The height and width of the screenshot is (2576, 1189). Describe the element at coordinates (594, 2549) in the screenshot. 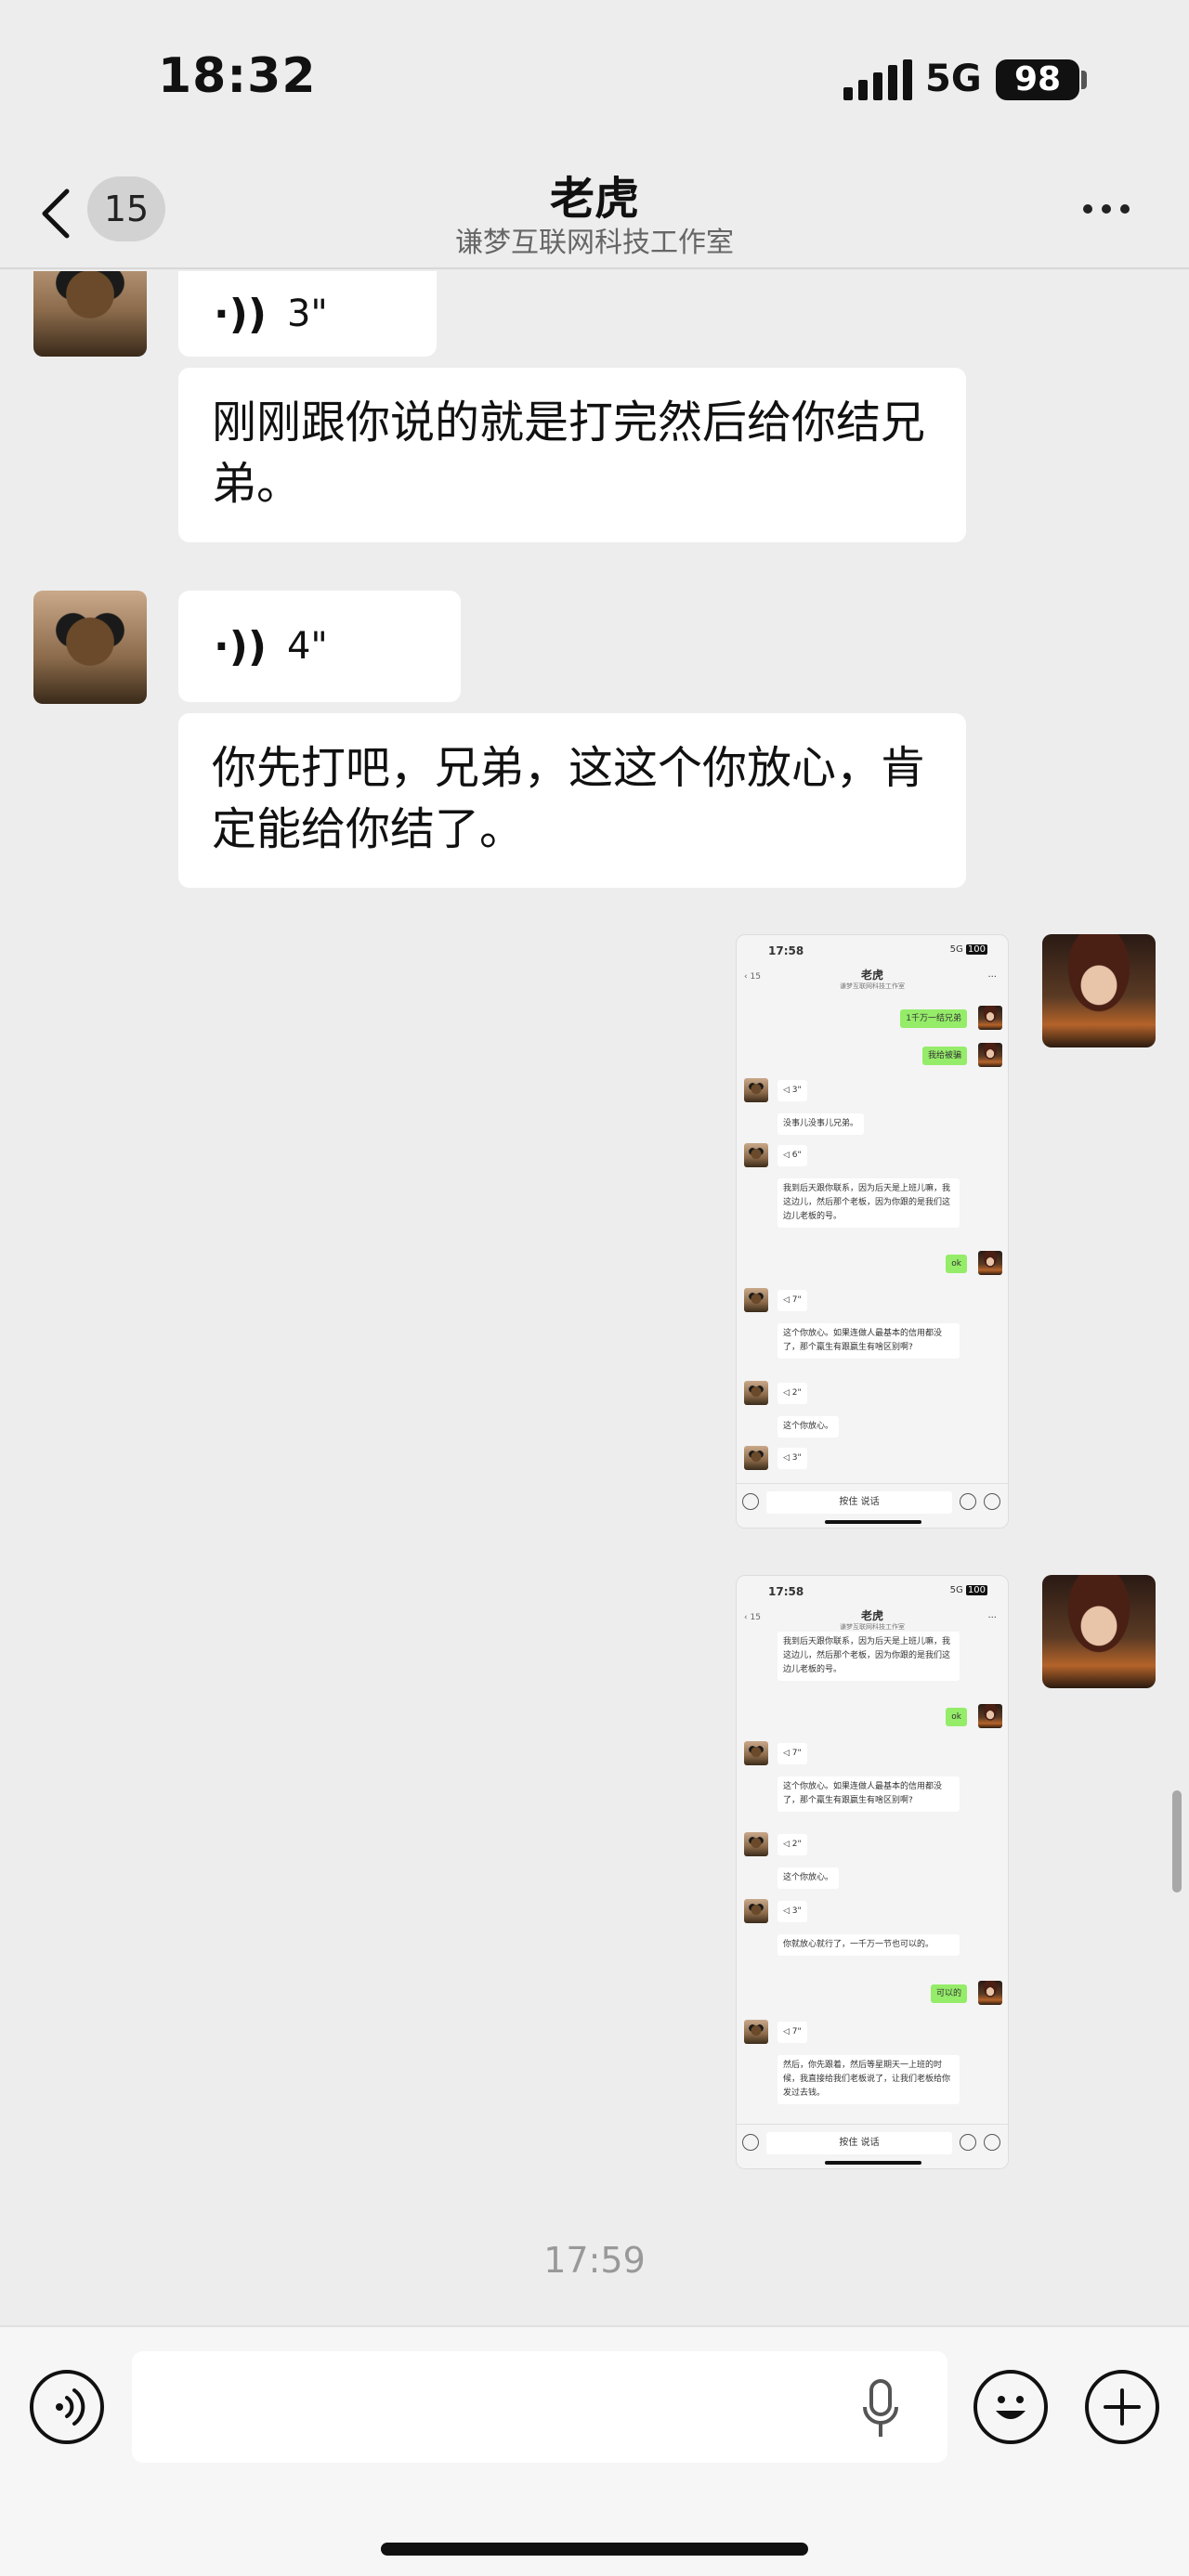

I see `home-indicator` at that location.